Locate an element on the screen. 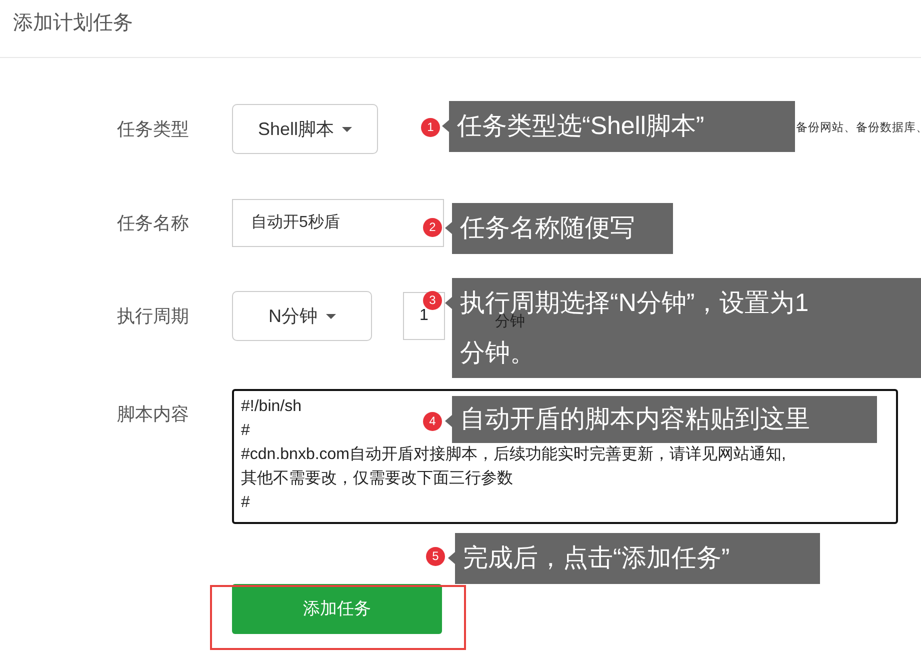  field-label: 执行周期 is located at coordinates (153, 316).